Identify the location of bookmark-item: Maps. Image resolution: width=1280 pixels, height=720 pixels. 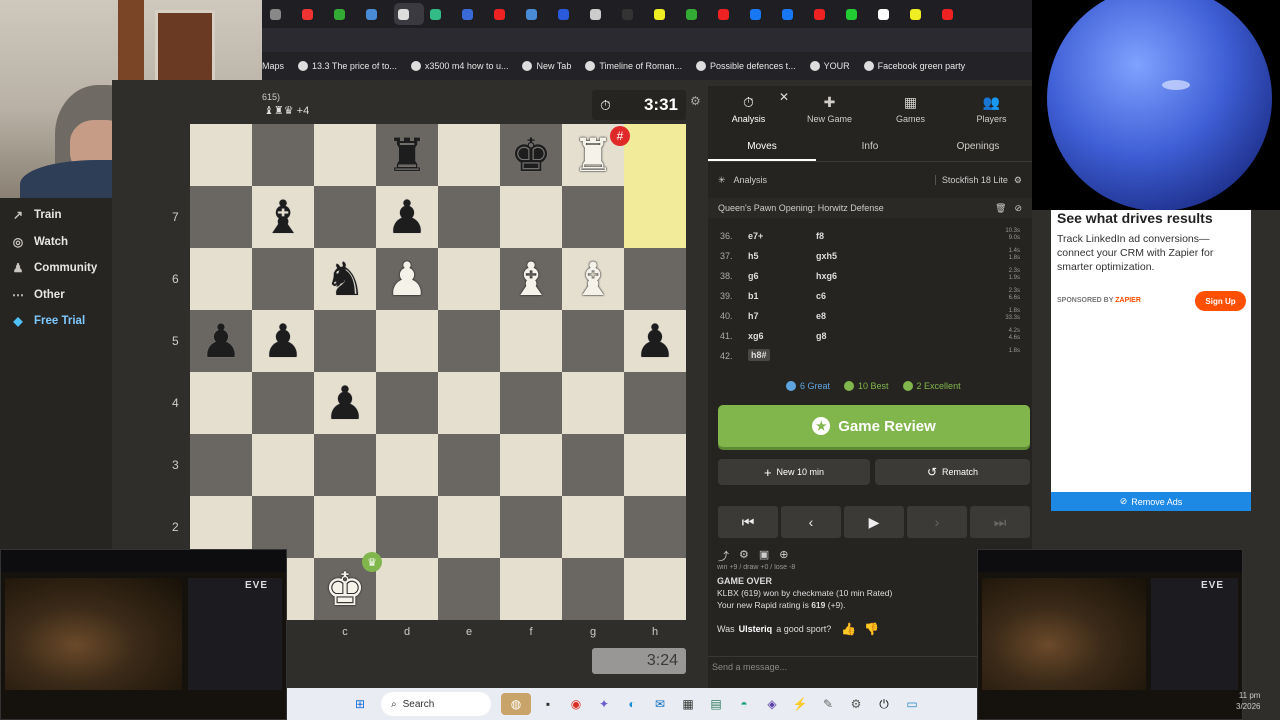
(273, 66).